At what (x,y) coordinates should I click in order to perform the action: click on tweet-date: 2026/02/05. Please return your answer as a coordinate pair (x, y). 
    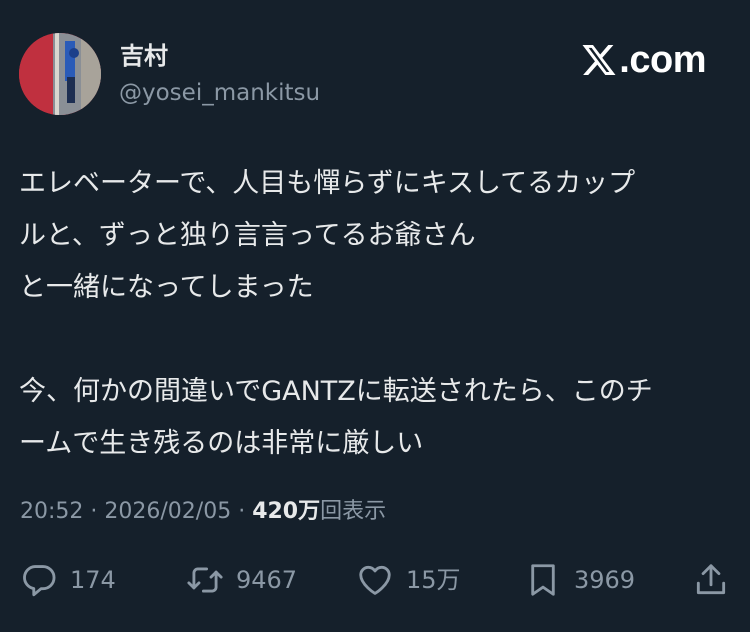
    Looking at the image, I should click on (167, 511).